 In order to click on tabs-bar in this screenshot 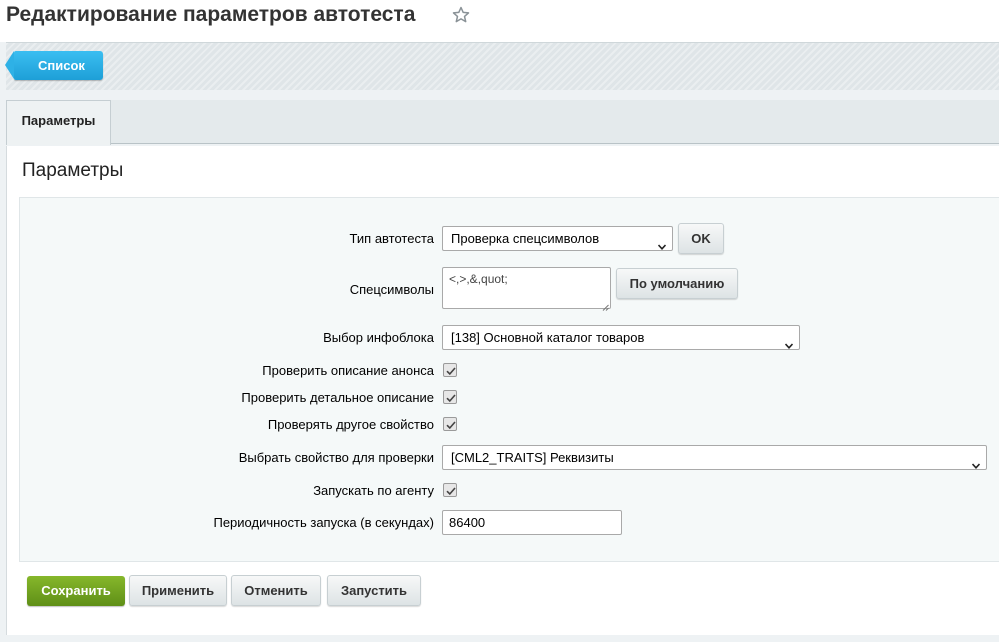, I will do `click(502, 122)`.